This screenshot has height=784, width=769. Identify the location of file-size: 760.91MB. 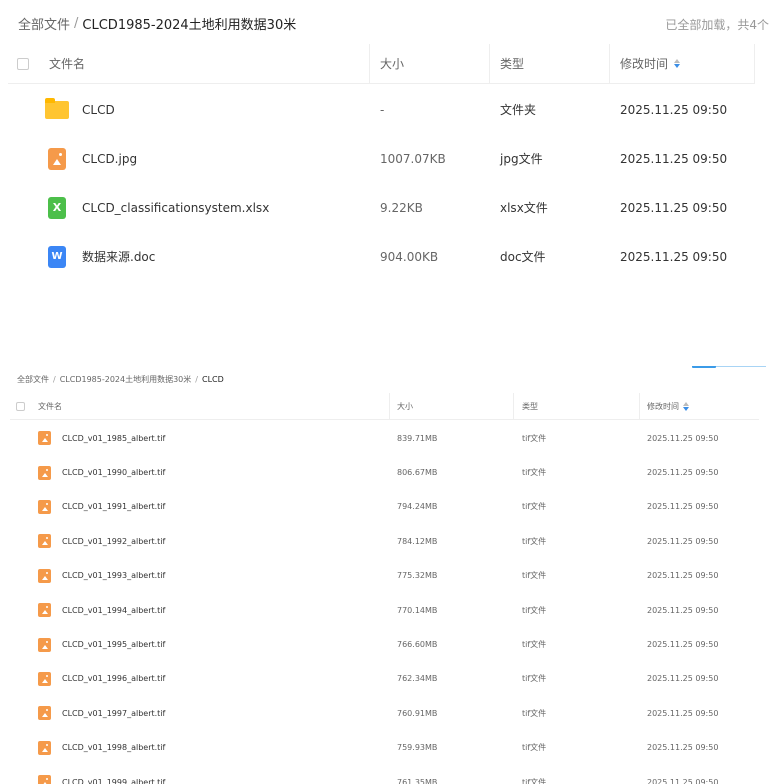
(417, 713).